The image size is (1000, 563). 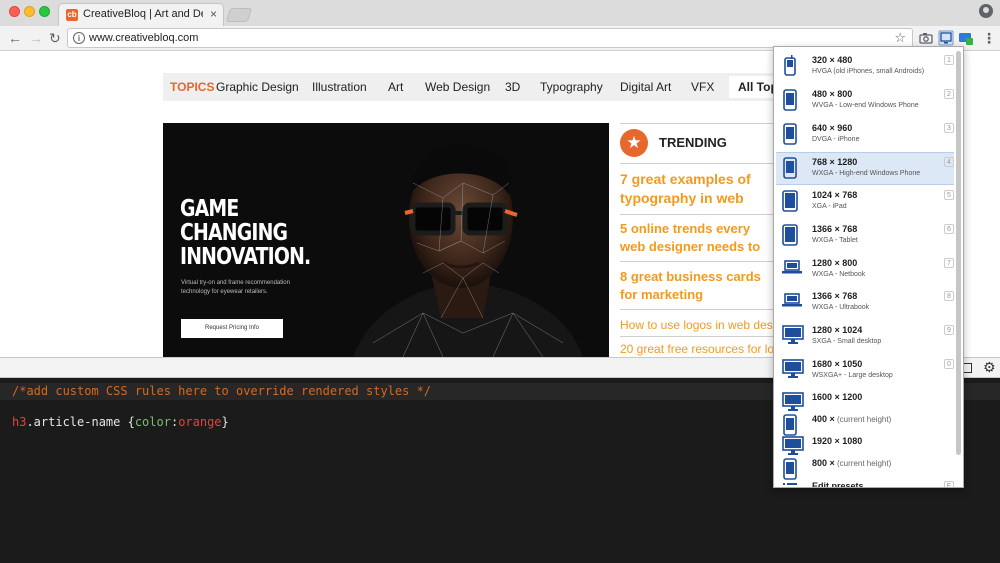 I want to click on topic-link-vfx: VFX, so click(x=702, y=87).